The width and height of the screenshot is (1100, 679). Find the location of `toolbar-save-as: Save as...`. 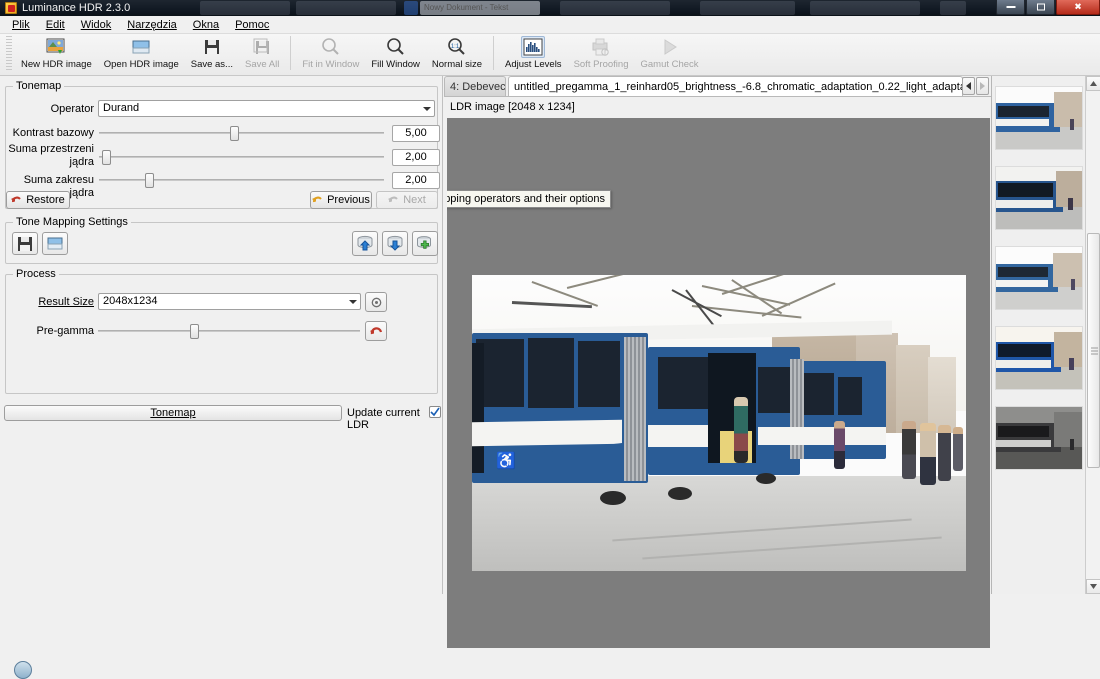

toolbar-save-as: Save as... is located at coordinates (212, 55).